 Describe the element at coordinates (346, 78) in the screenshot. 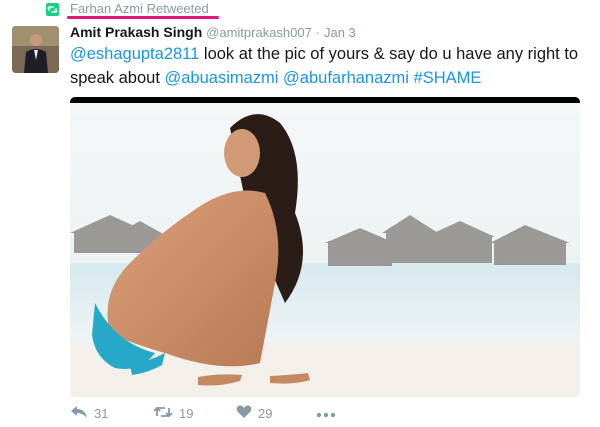

I see `mention-link: @abufarhanazmi` at that location.